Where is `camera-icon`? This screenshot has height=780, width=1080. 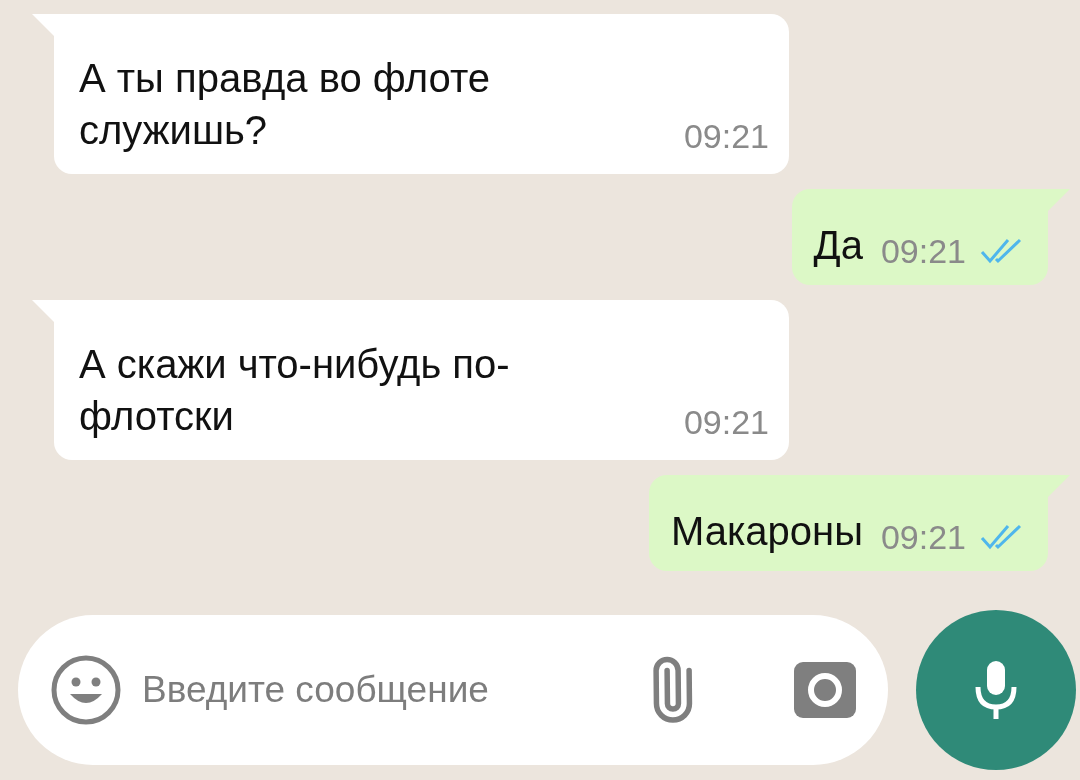 camera-icon is located at coordinates (825, 690).